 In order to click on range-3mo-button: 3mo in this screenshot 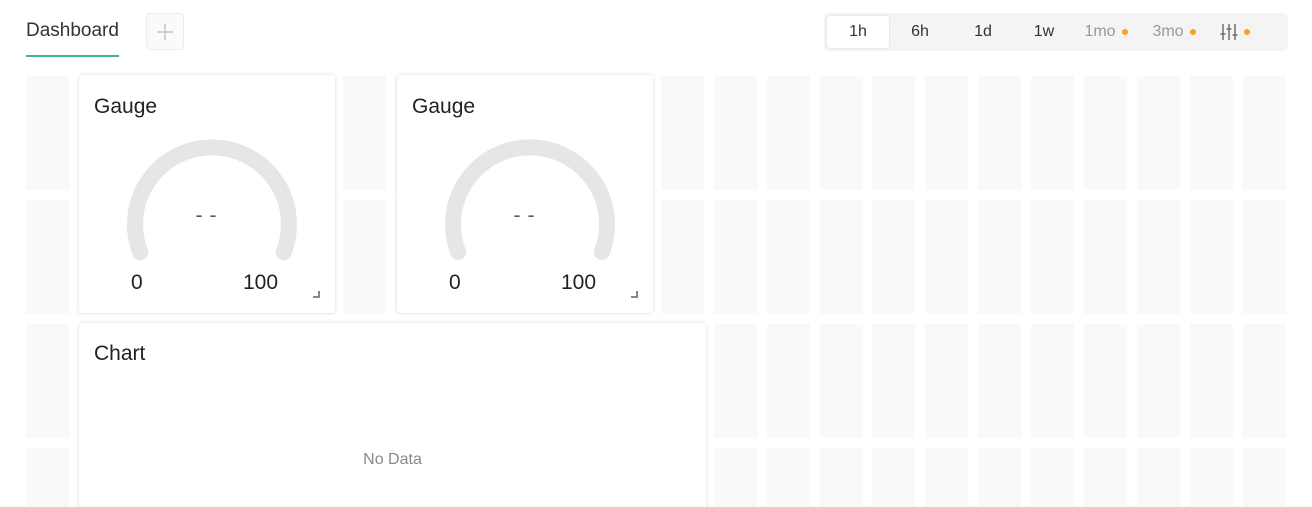, I will do `click(1174, 32)`.